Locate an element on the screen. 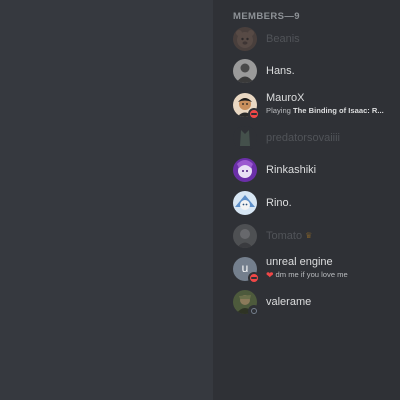 The height and width of the screenshot is (400, 400). member-name: Beanis is located at coordinates (283, 39).